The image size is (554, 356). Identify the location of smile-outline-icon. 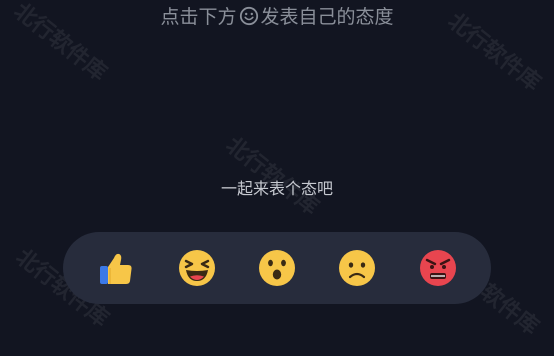
(249, 16).